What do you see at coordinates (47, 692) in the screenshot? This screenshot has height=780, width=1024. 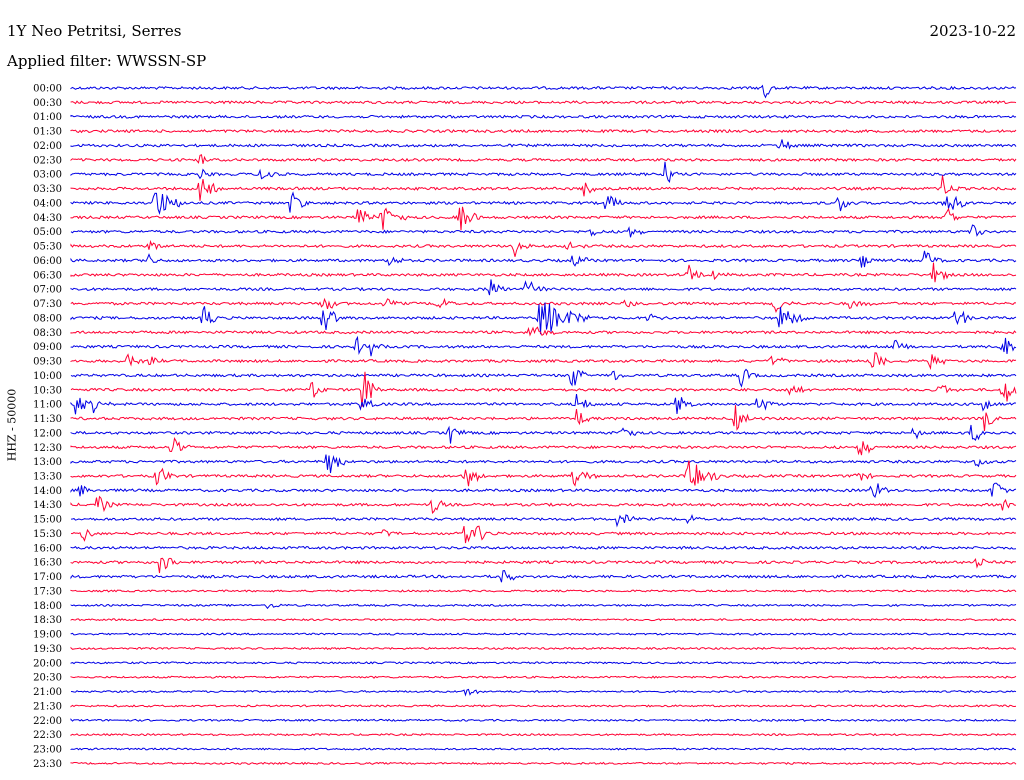 I see `time-label: 21:00` at bounding box center [47, 692].